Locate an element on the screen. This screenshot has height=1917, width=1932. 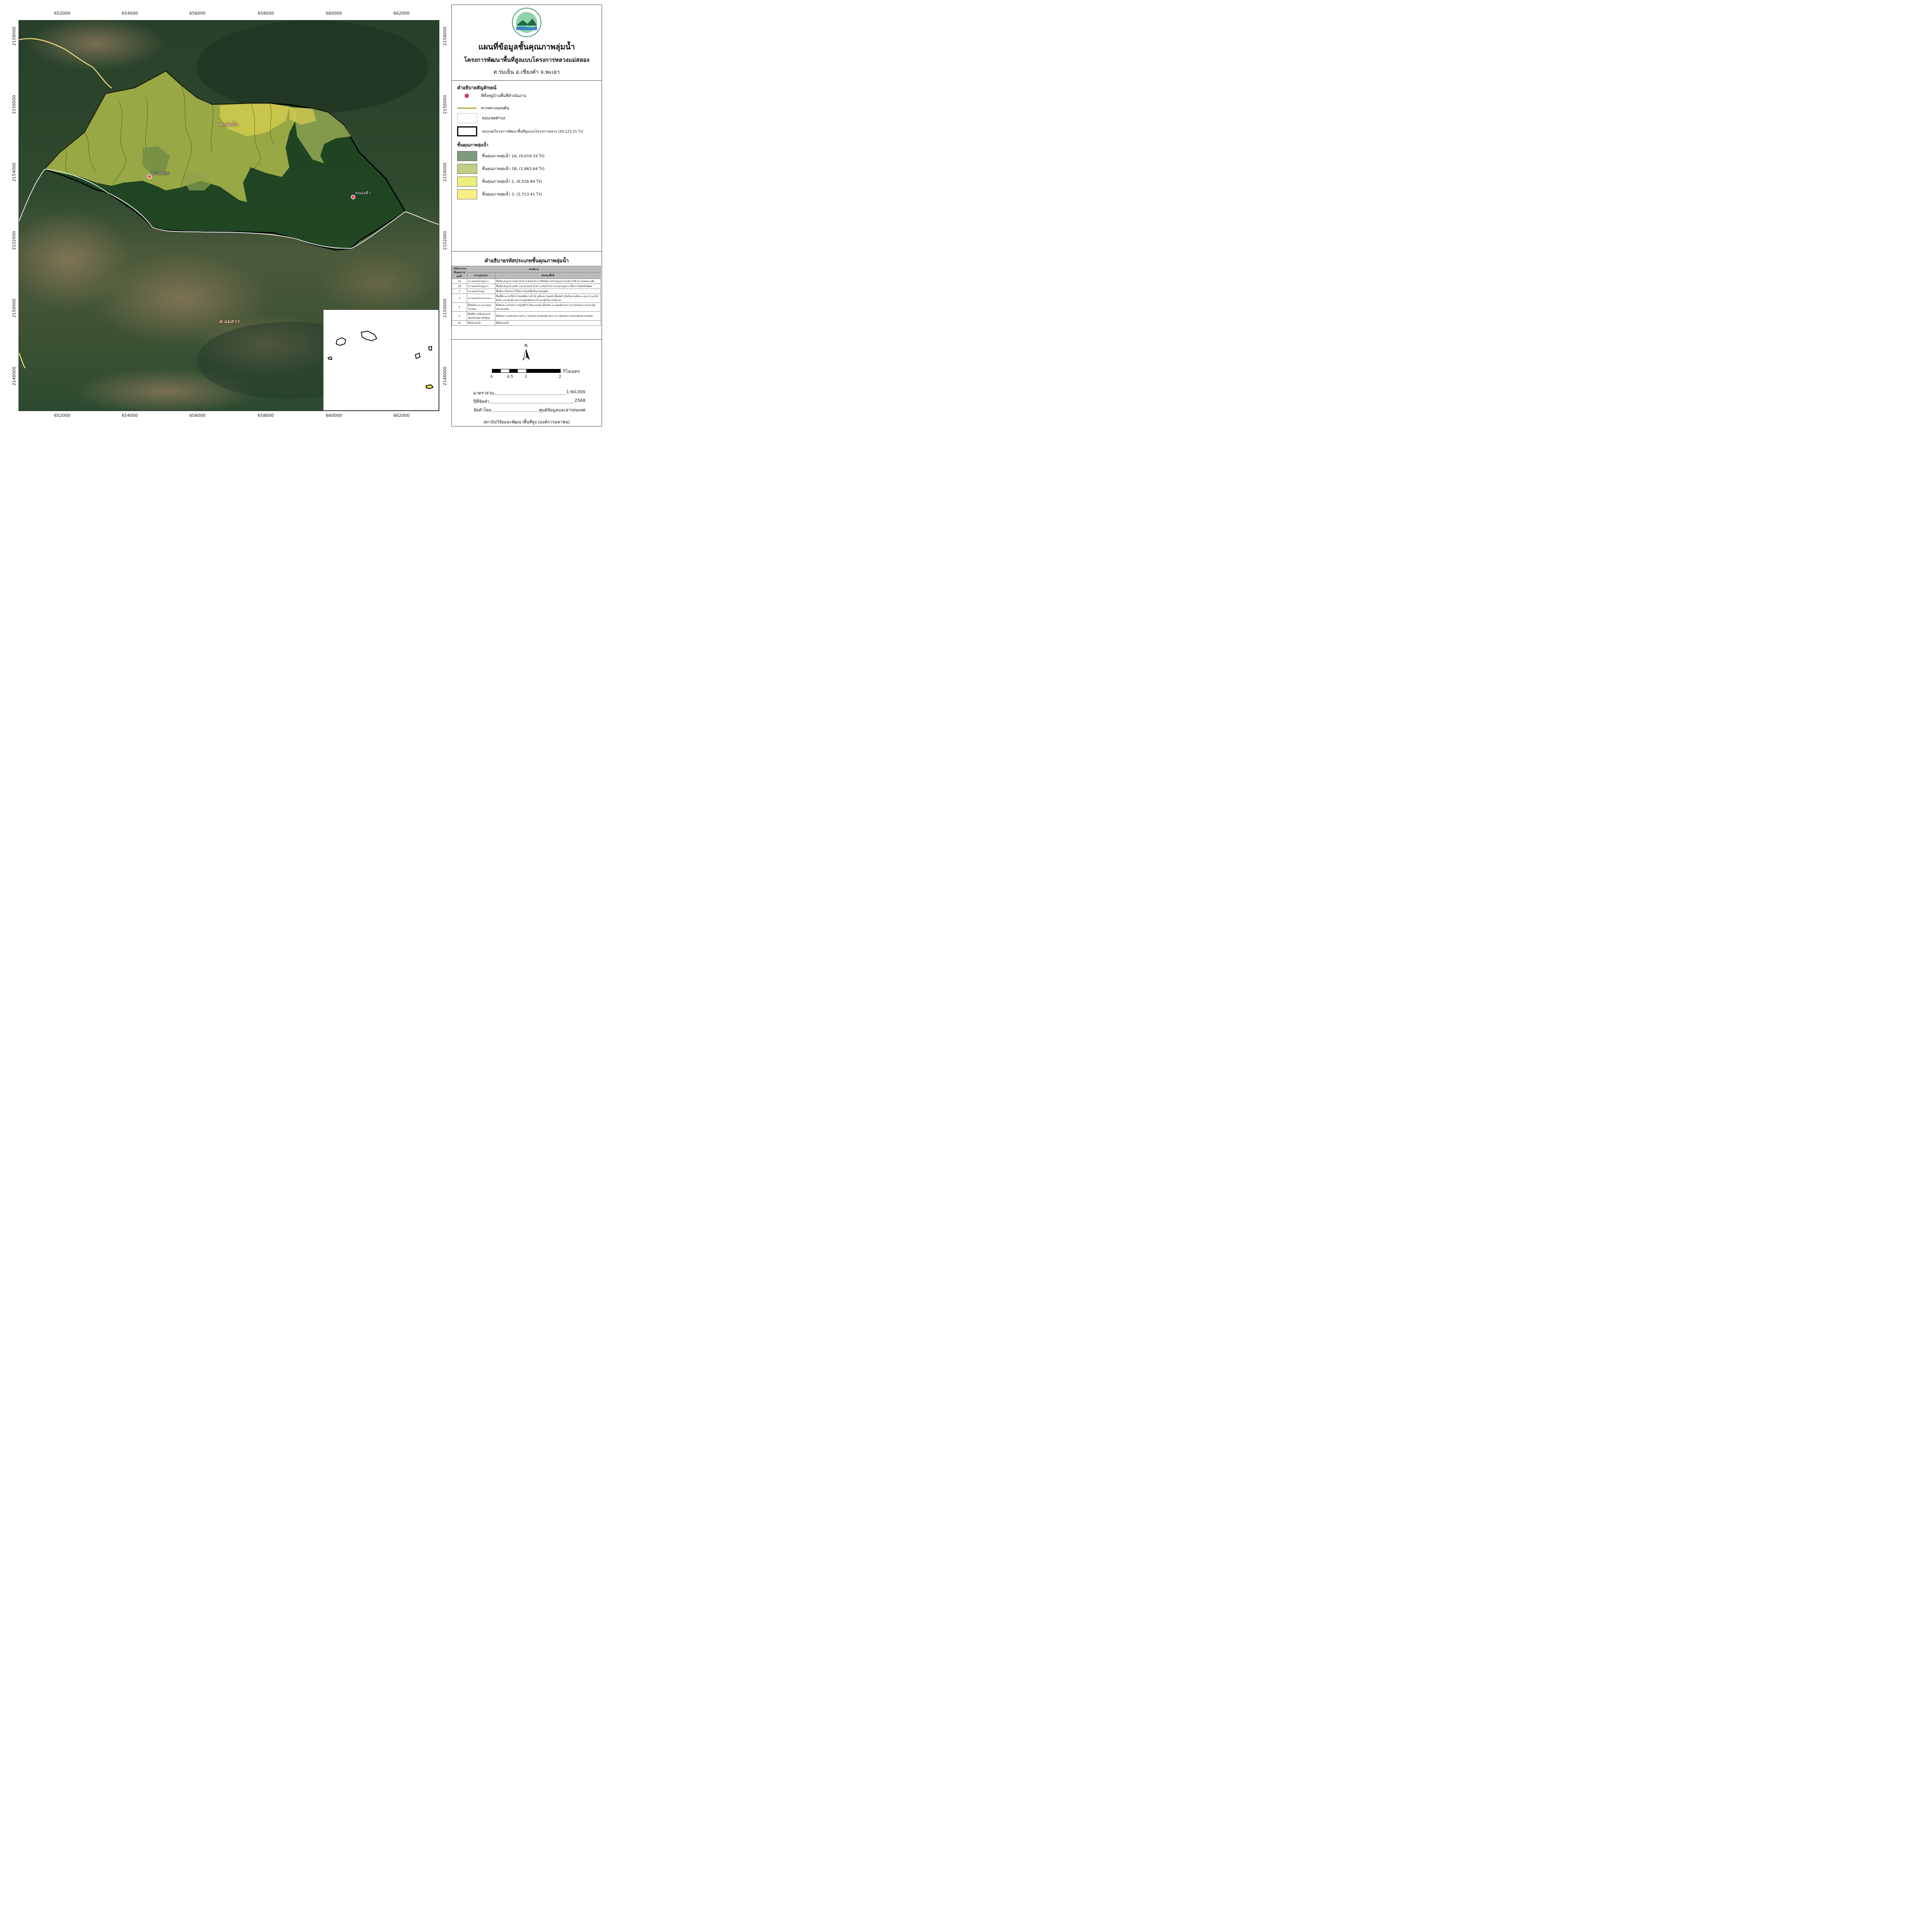
class-1a-swatch is located at coordinates (467, 156).